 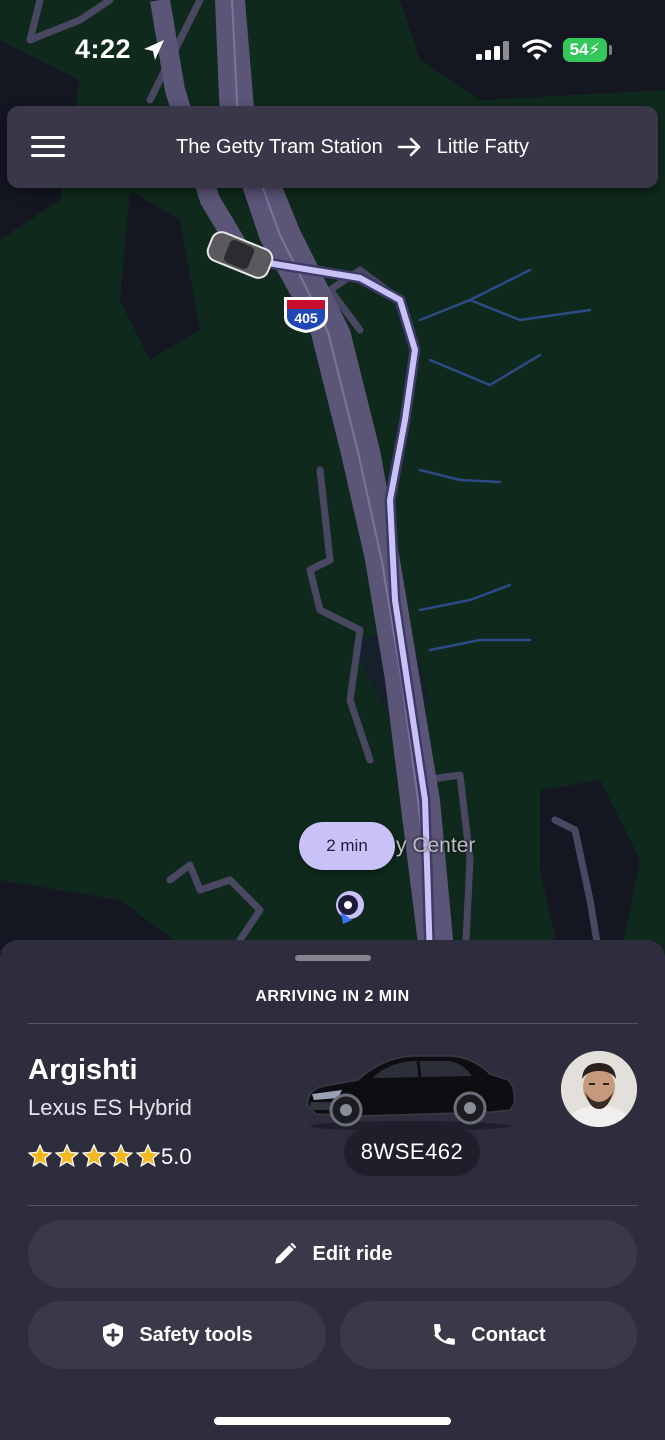 I want to click on route-origin: The Getty Tram Station, so click(x=279, y=146).